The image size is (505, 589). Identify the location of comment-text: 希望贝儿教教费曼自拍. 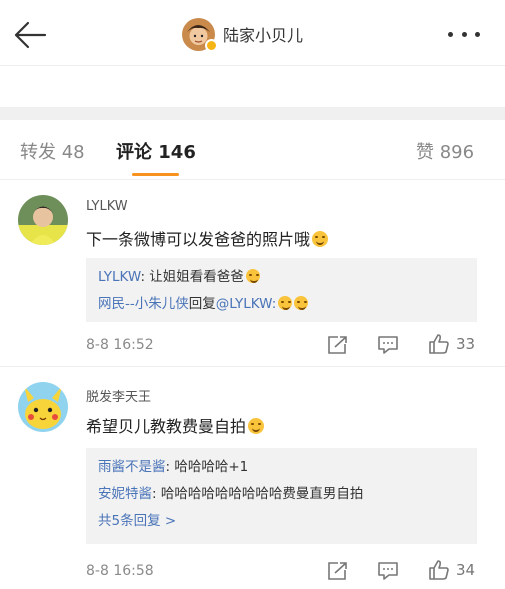
(175, 425).